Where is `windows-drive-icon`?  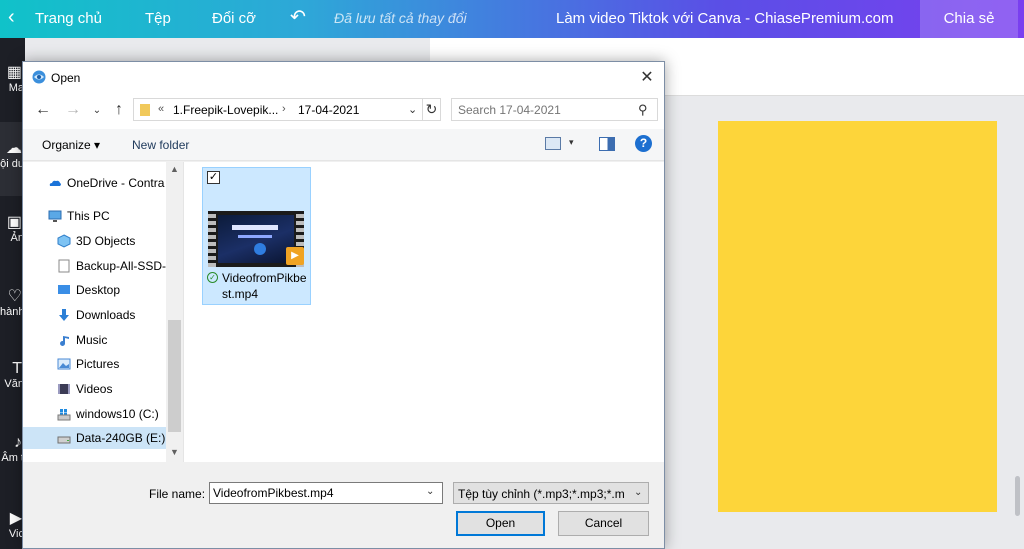
windows-drive-icon is located at coordinates (64, 415).